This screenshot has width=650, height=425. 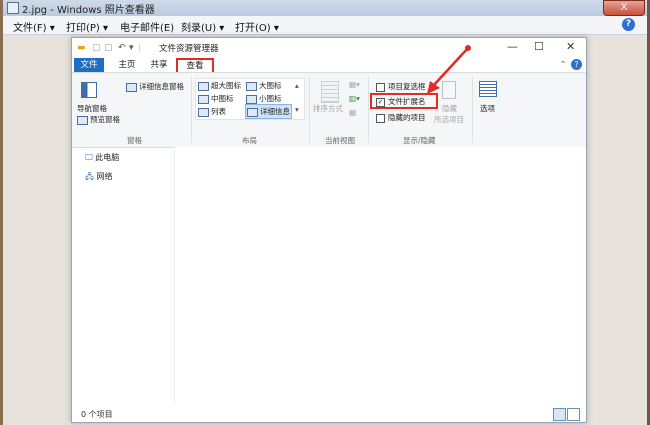 What do you see at coordinates (329, 66) in the screenshot?
I see `ribbon-tabs: 文件 主页 共享 查看 ⌃ ?` at bounding box center [329, 66].